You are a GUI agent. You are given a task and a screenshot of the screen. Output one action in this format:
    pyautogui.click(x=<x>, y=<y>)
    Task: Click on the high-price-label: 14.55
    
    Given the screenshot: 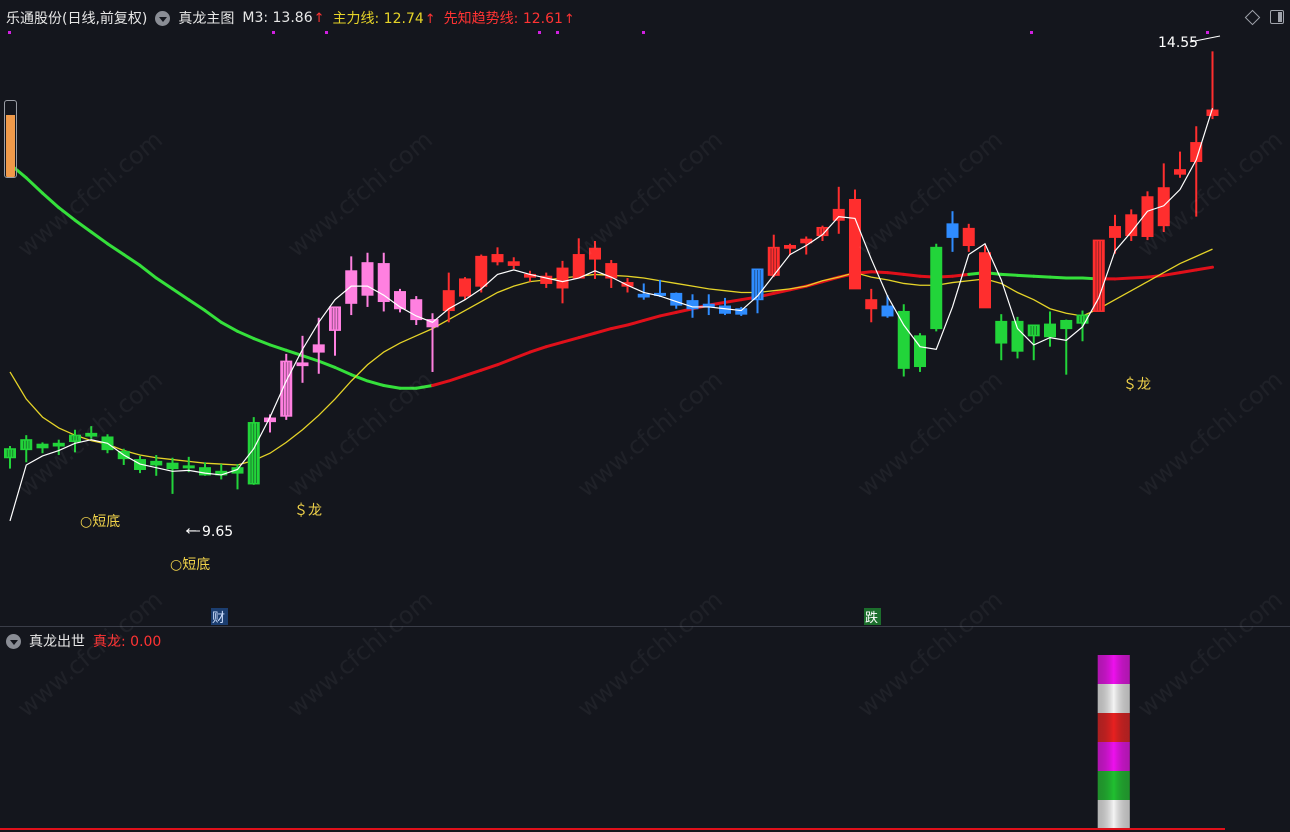 What is the action you would take?
    pyautogui.click(x=1178, y=43)
    